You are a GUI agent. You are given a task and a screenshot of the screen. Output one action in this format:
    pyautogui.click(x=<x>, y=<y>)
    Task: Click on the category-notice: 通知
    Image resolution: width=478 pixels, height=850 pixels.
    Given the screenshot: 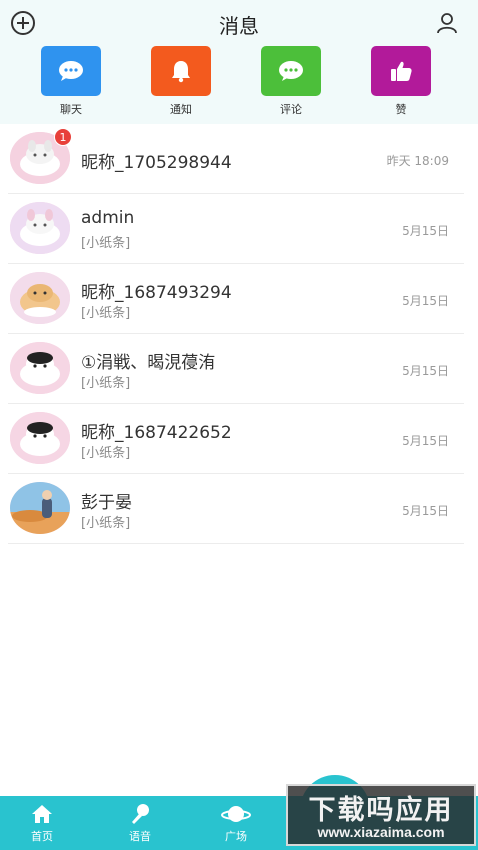 What is the action you would take?
    pyautogui.click(x=181, y=81)
    